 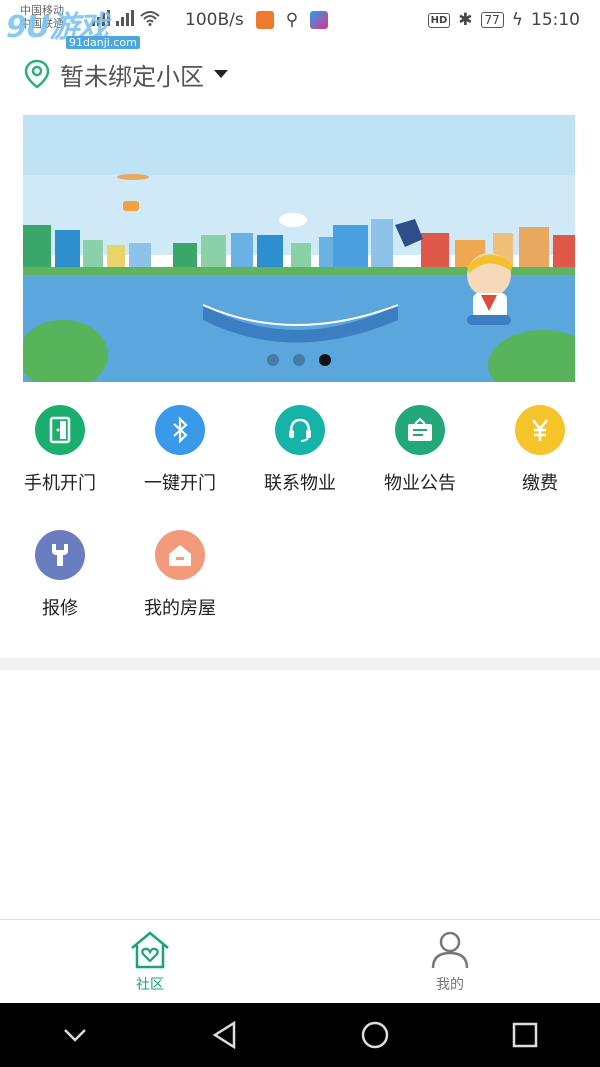 What do you see at coordinates (60, 555) in the screenshot?
I see `wrench-icon` at bounding box center [60, 555].